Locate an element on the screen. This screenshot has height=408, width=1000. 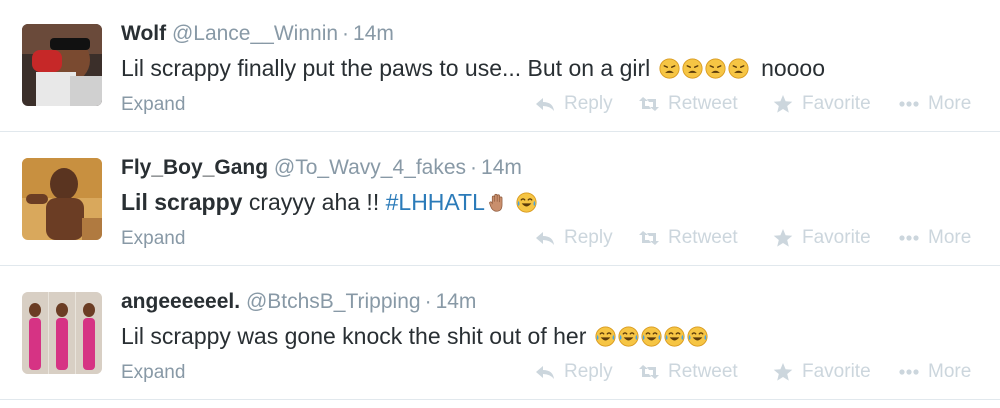
tweet-text-tail: noooo is located at coordinates (793, 68).